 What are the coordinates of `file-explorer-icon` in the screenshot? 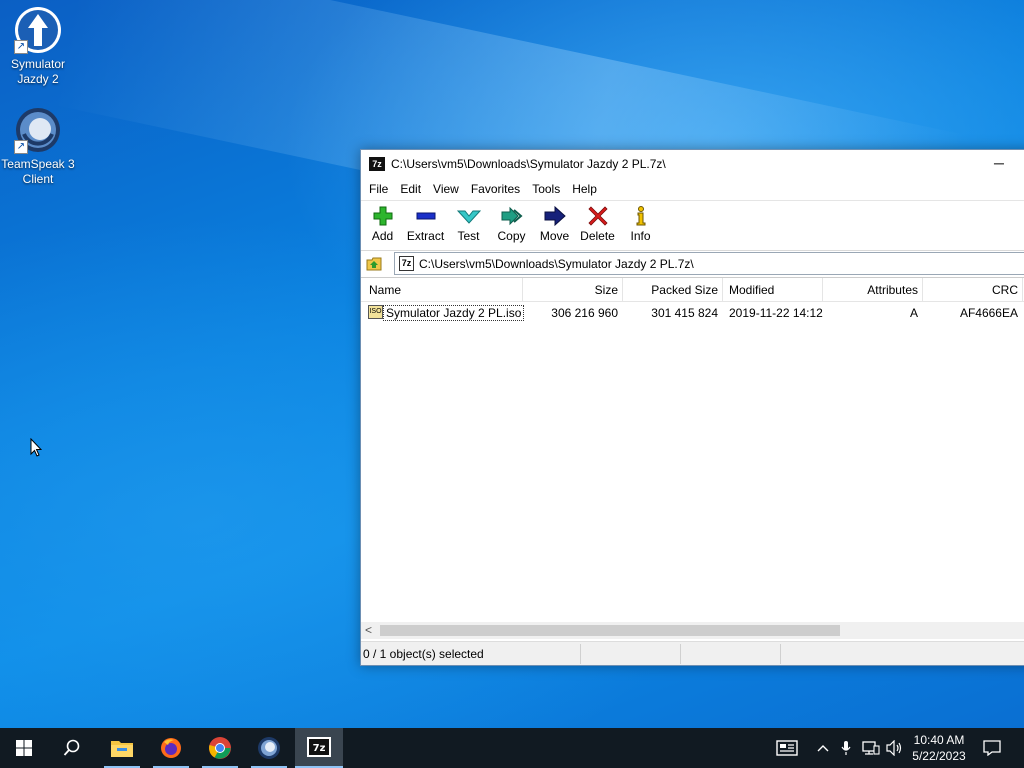 It's located at (122, 749).